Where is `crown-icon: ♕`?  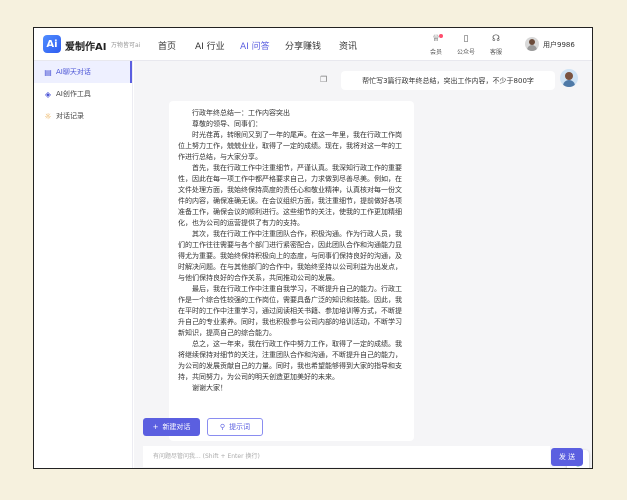
crown-icon: ♕ is located at coordinates (436, 39).